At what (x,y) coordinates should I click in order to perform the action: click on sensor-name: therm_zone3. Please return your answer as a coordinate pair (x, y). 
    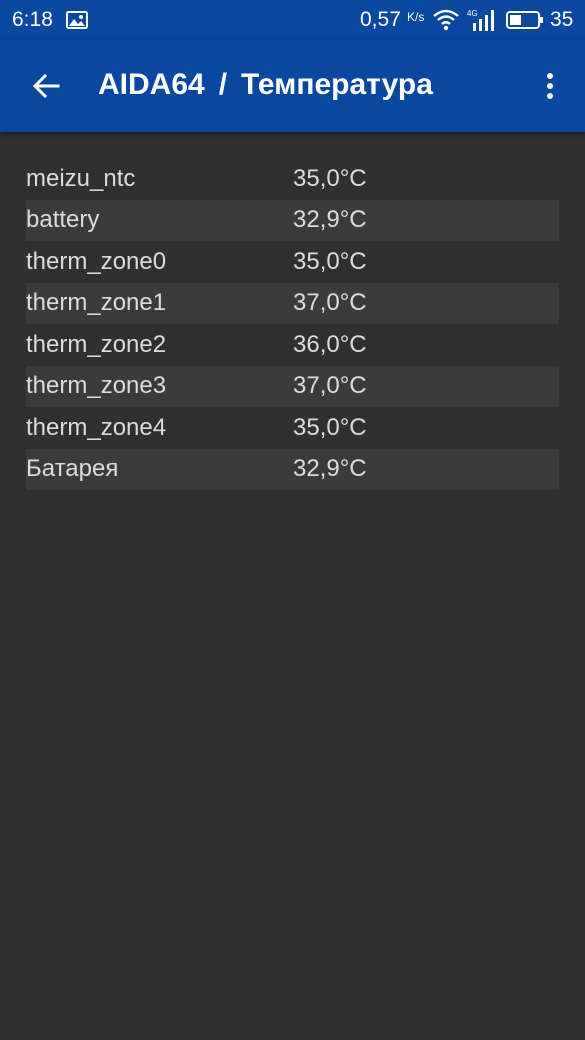
    Looking at the image, I should click on (96, 386).